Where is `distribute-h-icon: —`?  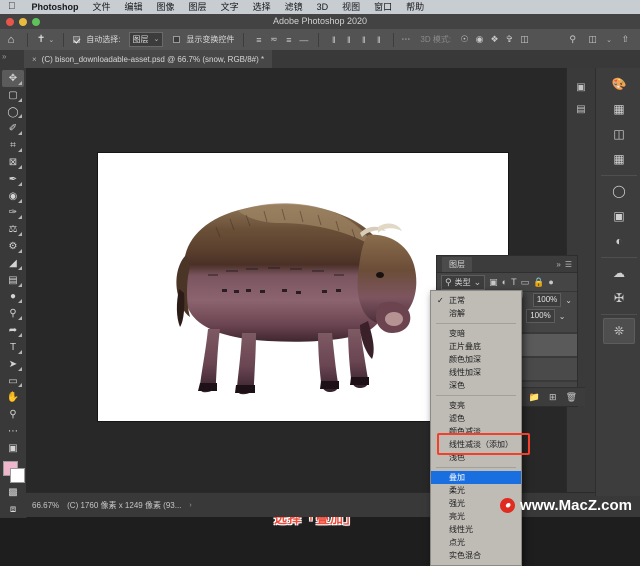 distribute-h-icon: — is located at coordinates (303, 39).